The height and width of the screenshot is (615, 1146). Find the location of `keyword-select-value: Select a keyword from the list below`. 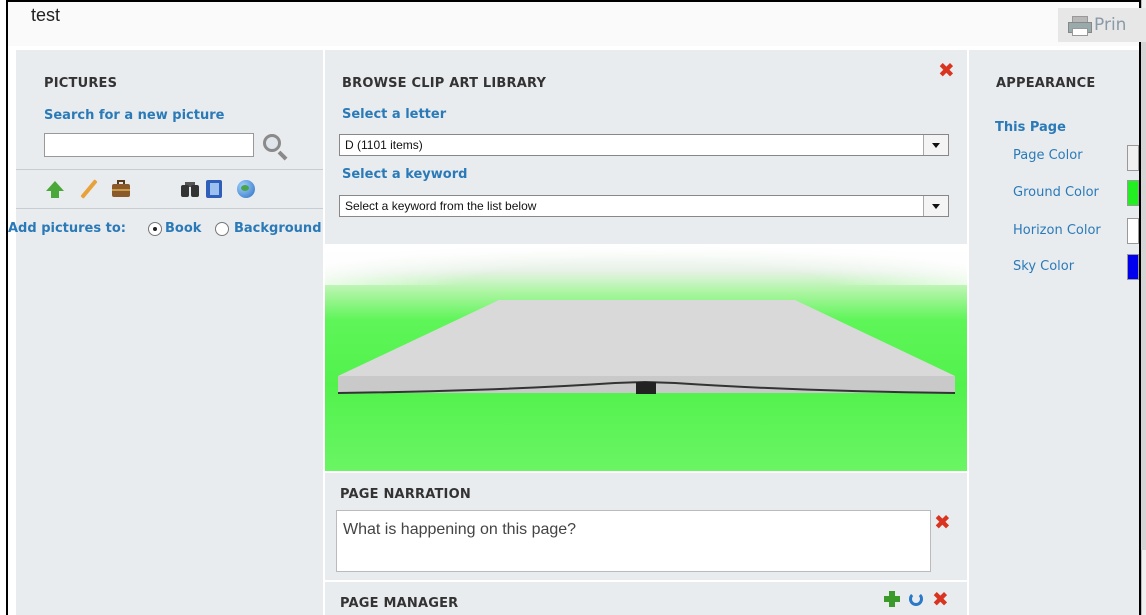

keyword-select-value: Select a keyword from the list below is located at coordinates (441, 206).